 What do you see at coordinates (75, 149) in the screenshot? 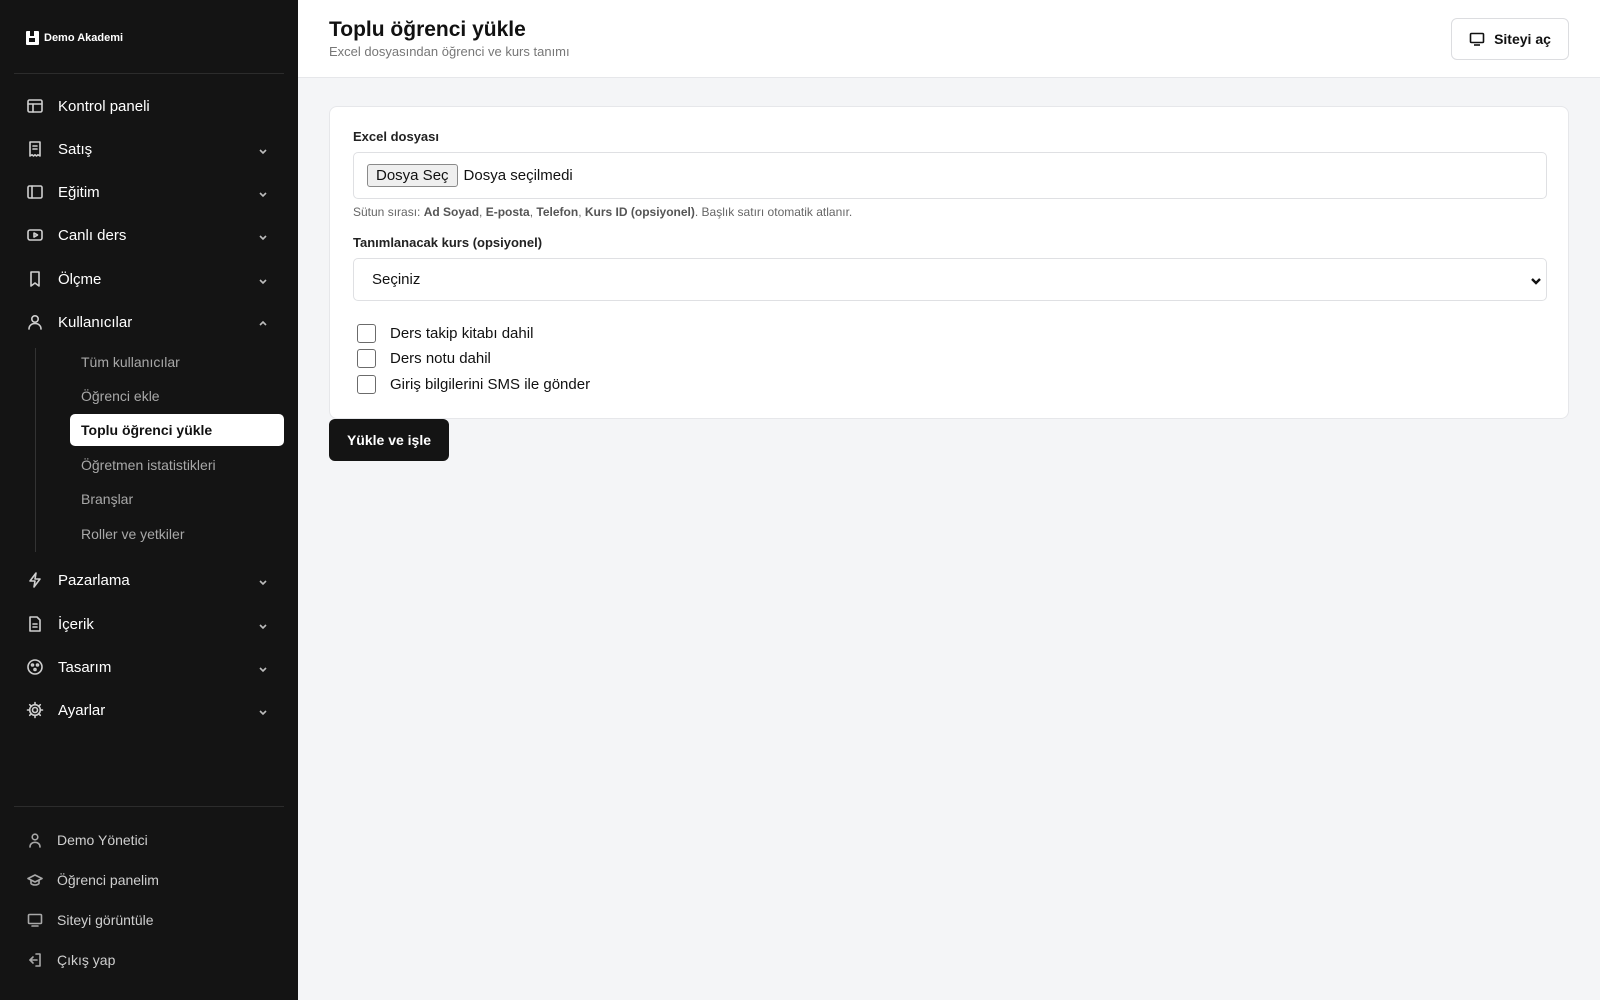
I see `sidebar-item-label: Satış` at bounding box center [75, 149].